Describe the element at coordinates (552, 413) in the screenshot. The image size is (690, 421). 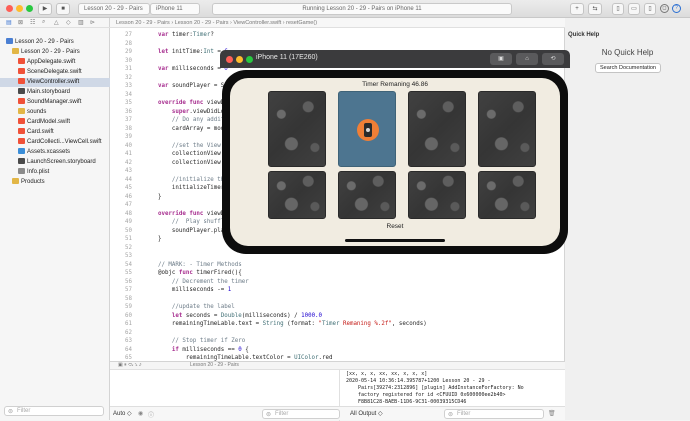
I see `trash-icon: 🗑` at that location.